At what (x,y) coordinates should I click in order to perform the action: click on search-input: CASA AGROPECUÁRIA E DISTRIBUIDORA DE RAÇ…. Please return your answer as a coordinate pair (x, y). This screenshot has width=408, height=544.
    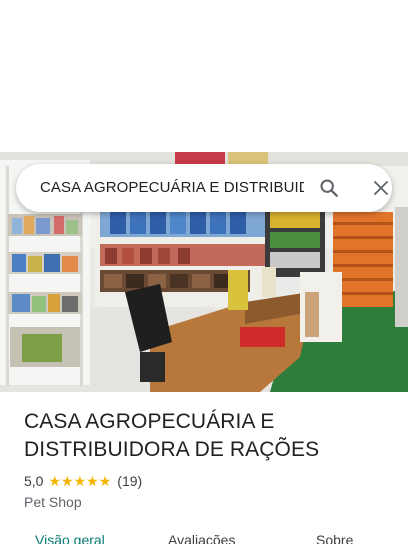
    Looking at the image, I should click on (172, 188).